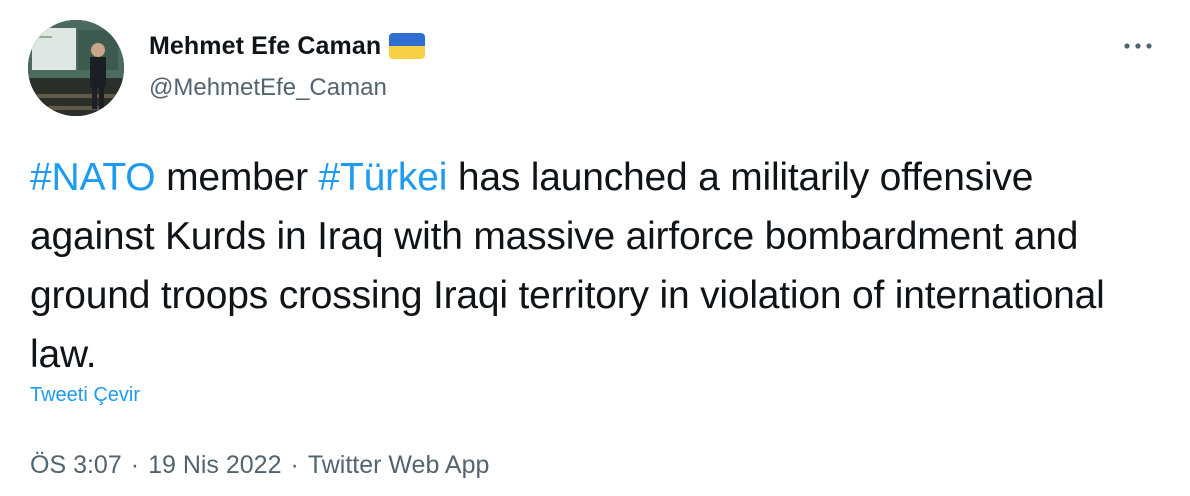 The height and width of the screenshot is (496, 1190). Describe the element at coordinates (93, 177) in the screenshot. I see `hashtag-nato: #NATO` at that location.